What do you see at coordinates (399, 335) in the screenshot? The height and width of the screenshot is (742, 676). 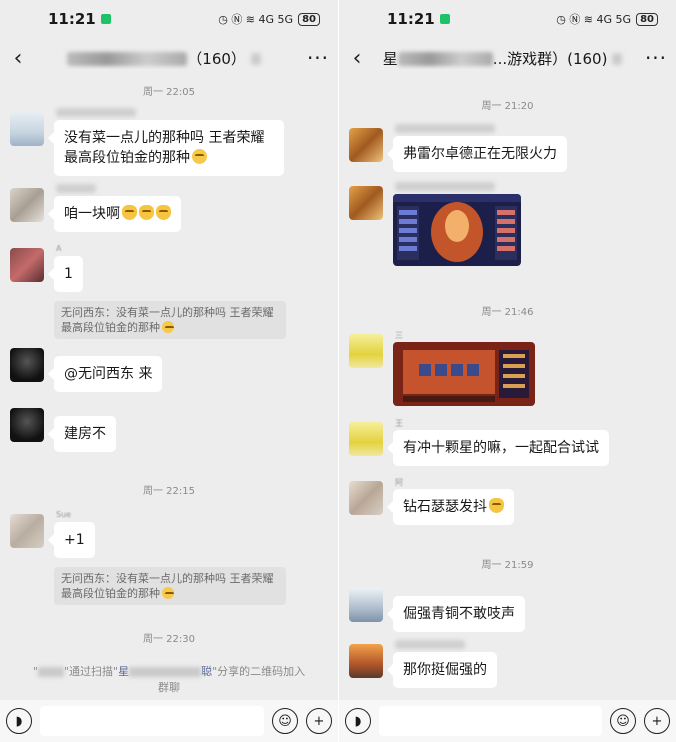 I see `sender-name: 三` at bounding box center [399, 335].